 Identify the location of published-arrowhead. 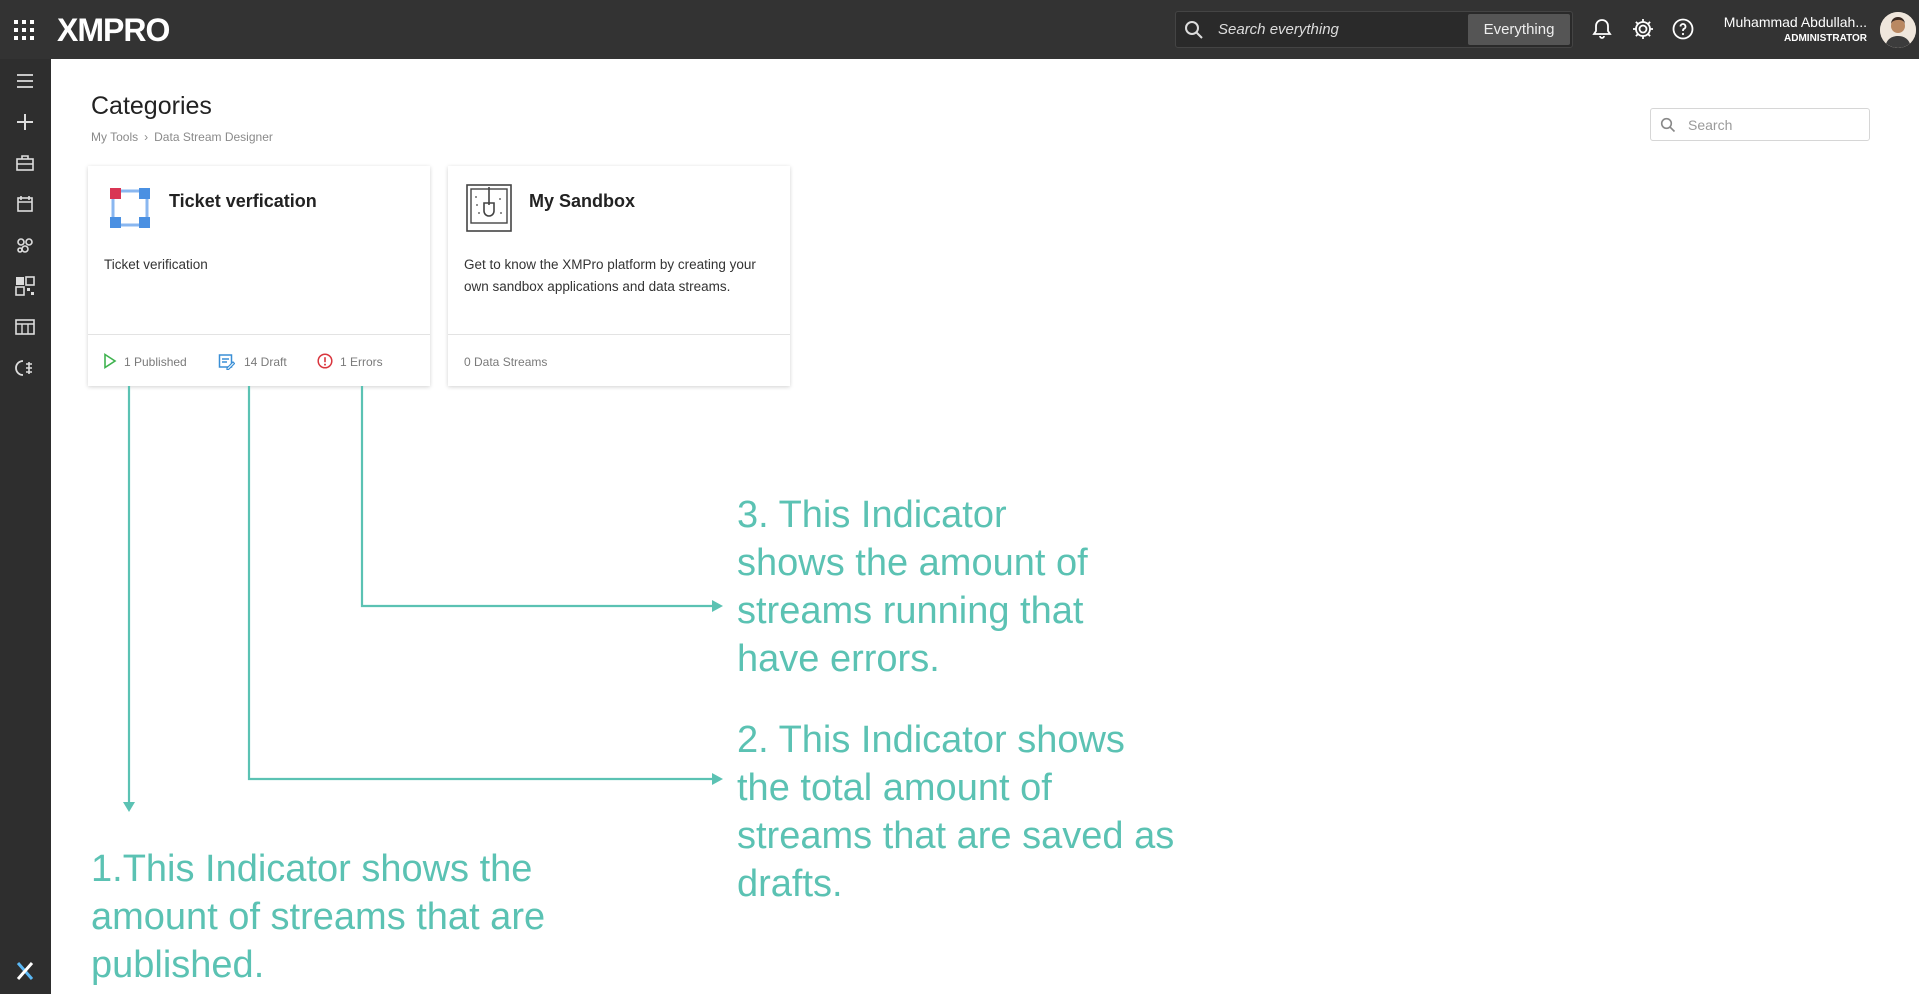
(129, 807).